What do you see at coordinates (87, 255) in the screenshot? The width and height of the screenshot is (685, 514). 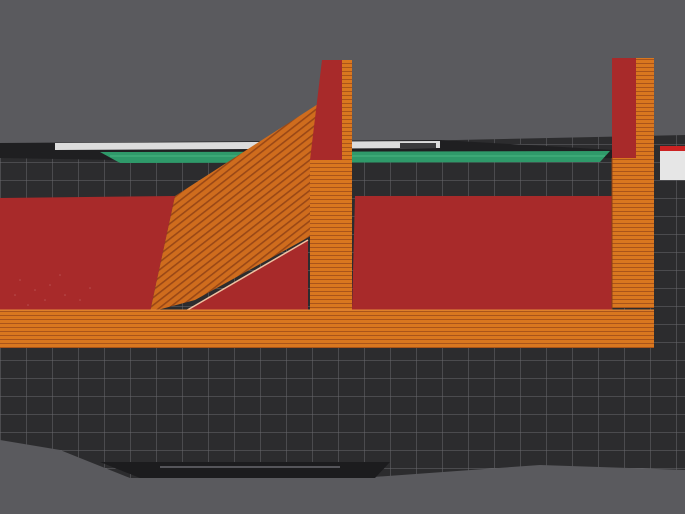 I see `part-left-floor` at bounding box center [87, 255].